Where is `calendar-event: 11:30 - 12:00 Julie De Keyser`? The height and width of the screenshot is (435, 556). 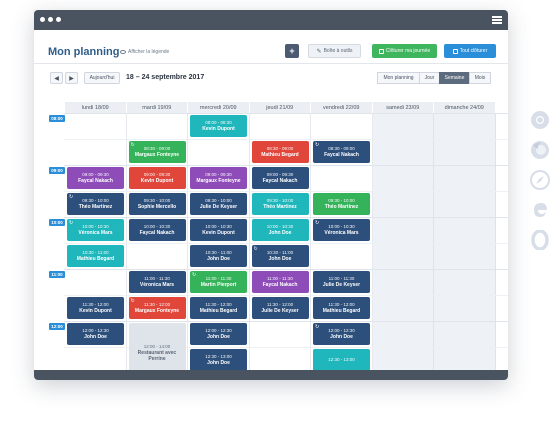 calendar-event: 11:30 - 12:00 Julie De Keyser is located at coordinates (280, 308).